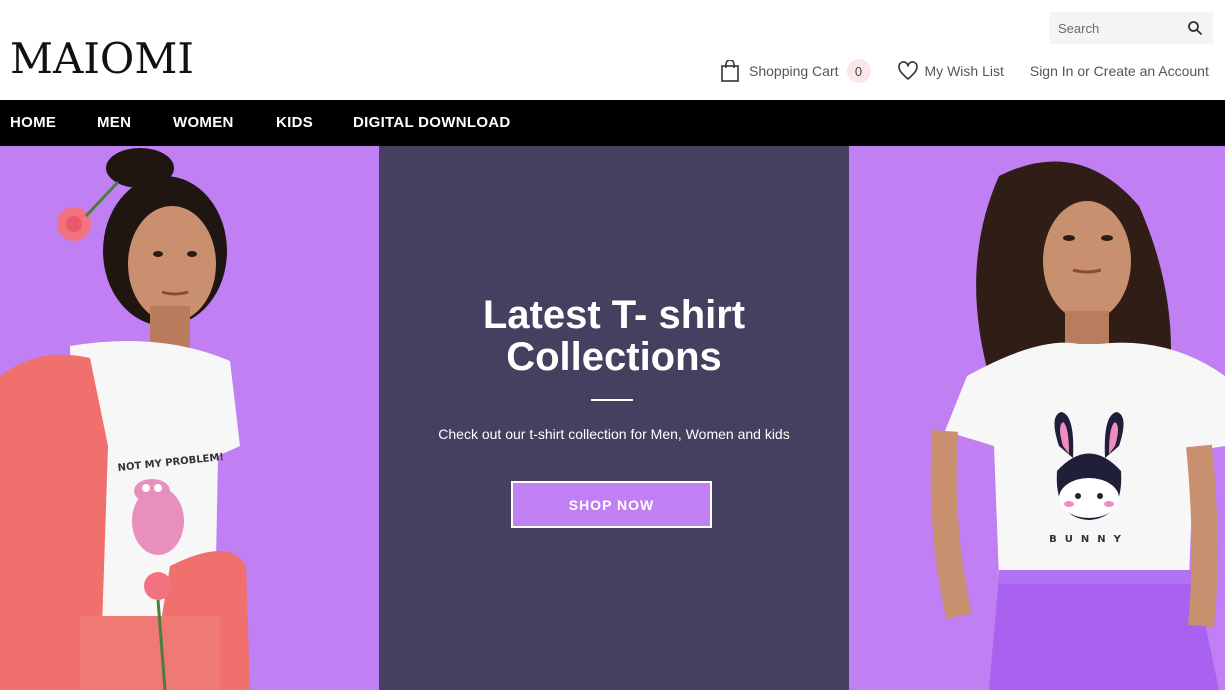  What do you see at coordinates (1119, 71) in the screenshot?
I see `sign-in-link: Sign In or Create an Account` at bounding box center [1119, 71].